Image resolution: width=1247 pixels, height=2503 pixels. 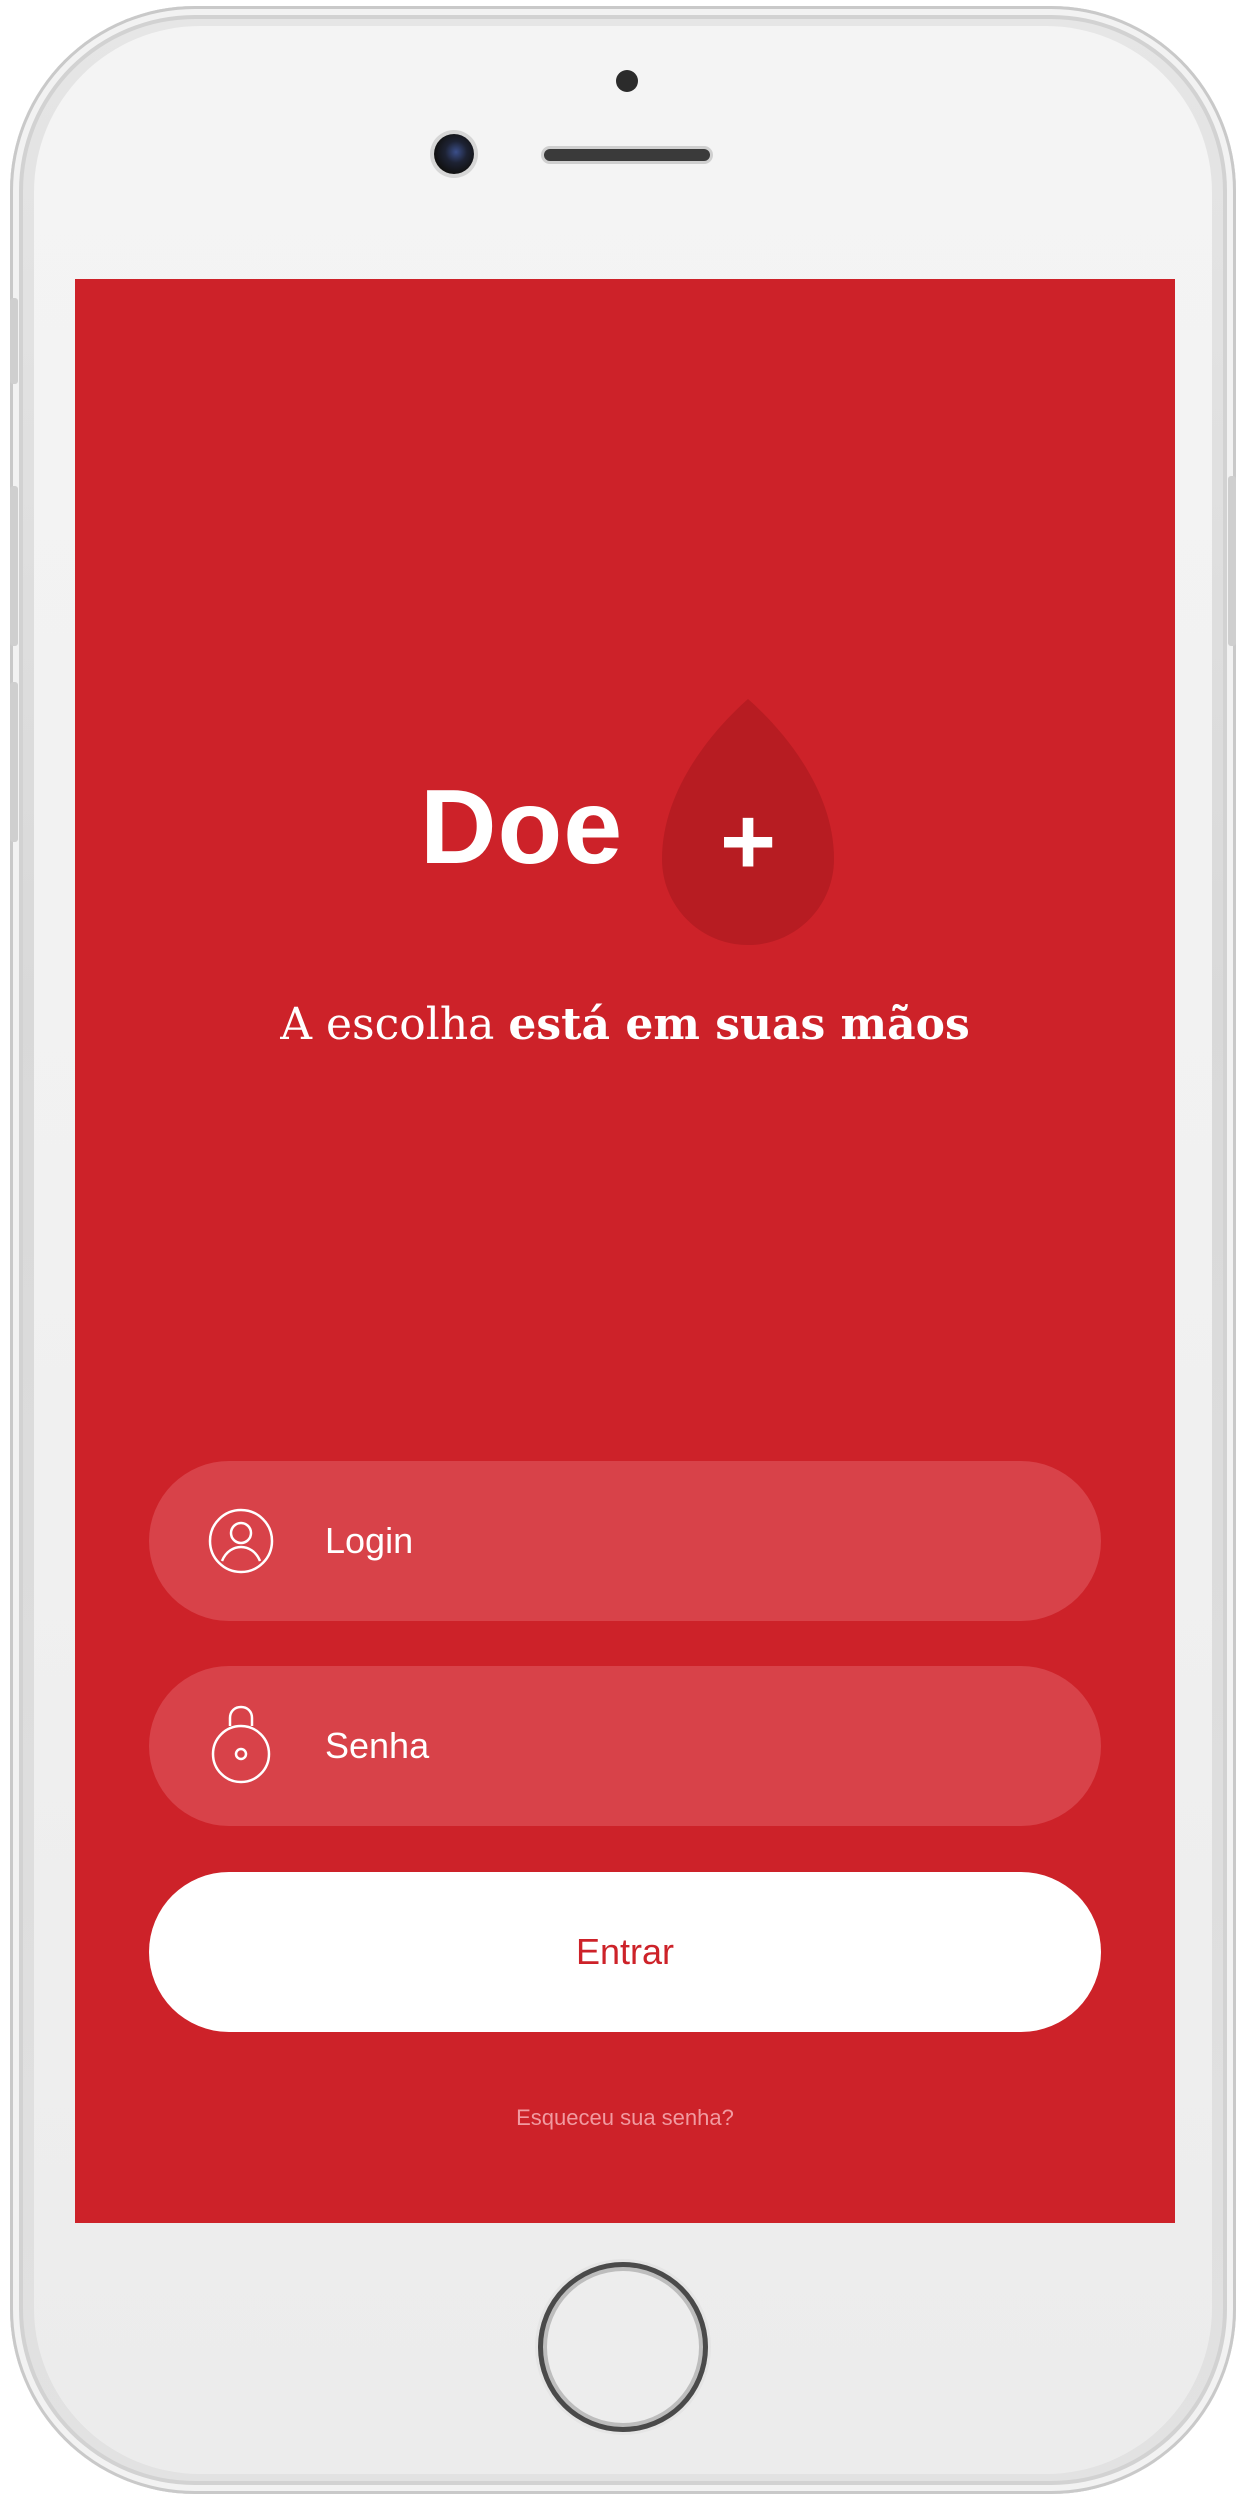 I want to click on tagline: A escolha está em suas mãos, so click(x=625, y=1024).